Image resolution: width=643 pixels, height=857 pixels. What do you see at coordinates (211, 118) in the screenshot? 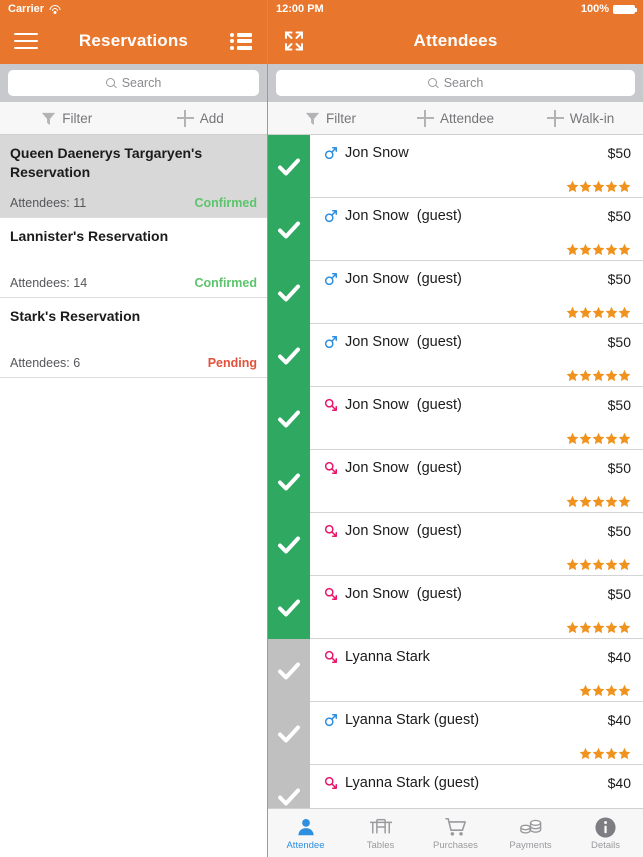
I see `add-label: Add` at bounding box center [211, 118].